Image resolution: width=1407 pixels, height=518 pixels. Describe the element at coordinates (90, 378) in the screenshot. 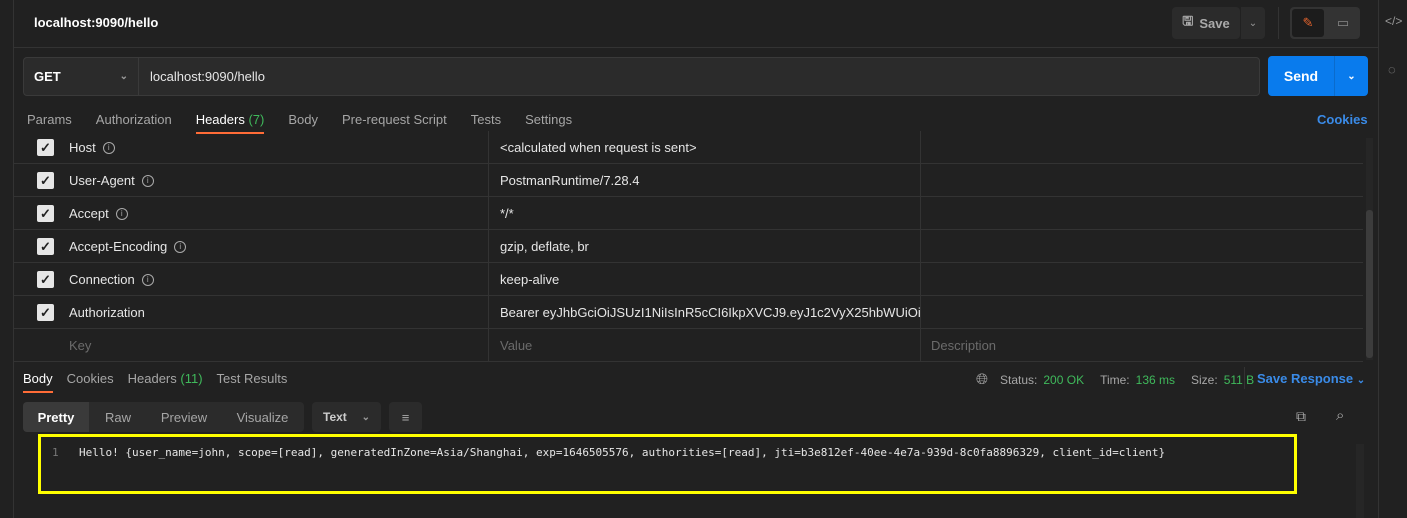

I see `tab-response-cookies: Cookies` at that location.